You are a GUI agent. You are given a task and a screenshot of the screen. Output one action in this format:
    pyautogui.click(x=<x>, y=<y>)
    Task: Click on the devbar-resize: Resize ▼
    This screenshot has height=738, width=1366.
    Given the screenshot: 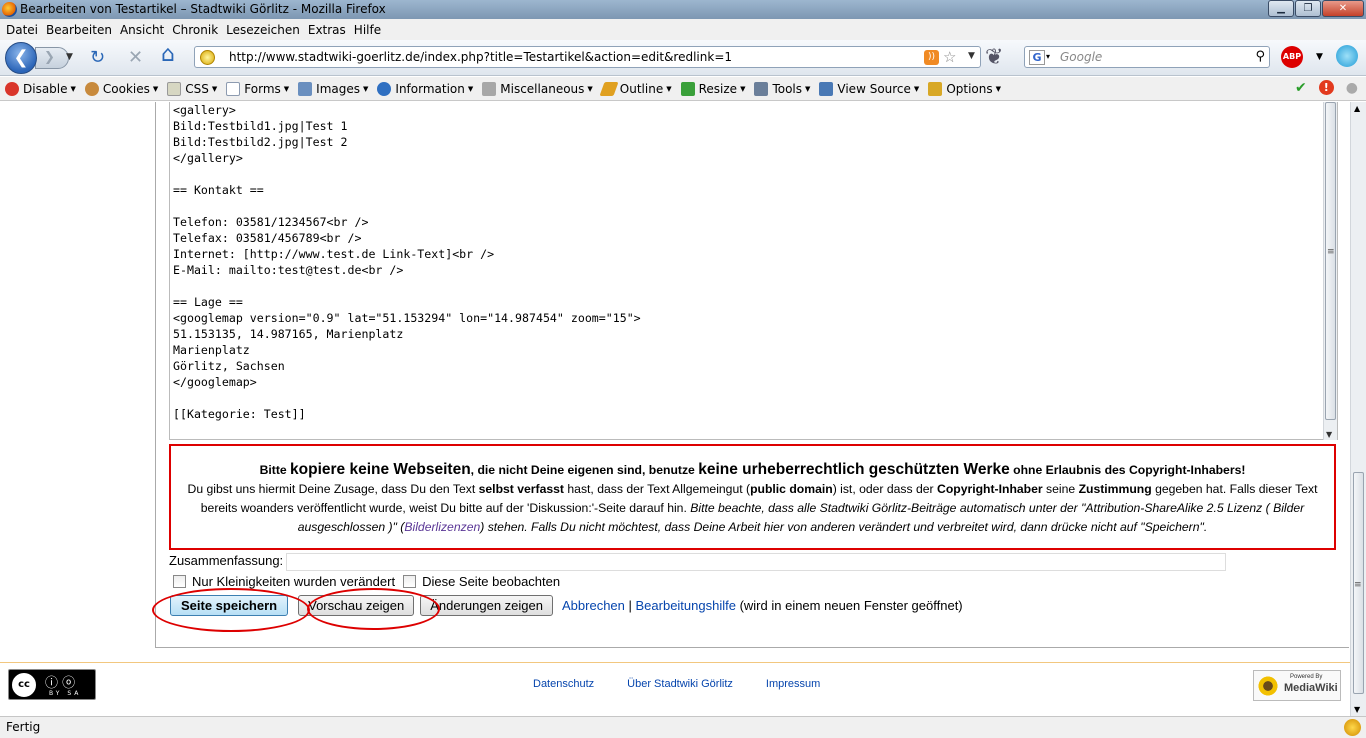 What is the action you would take?
    pyautogui.click(x=712, y=88)
    